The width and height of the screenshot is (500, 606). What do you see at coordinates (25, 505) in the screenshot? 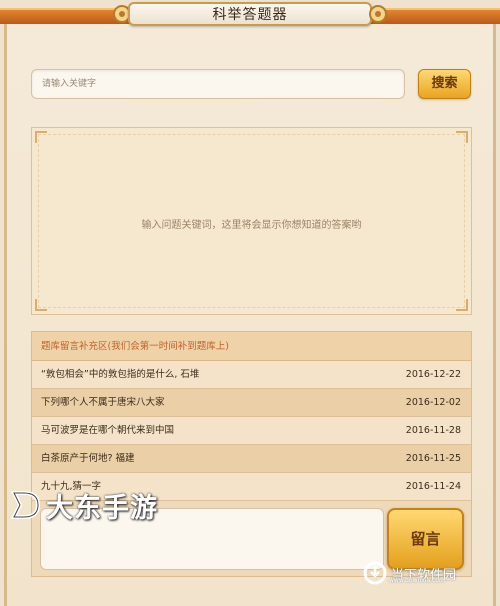
I see `watermark-logo-icon` at bounding box center [25, 505].